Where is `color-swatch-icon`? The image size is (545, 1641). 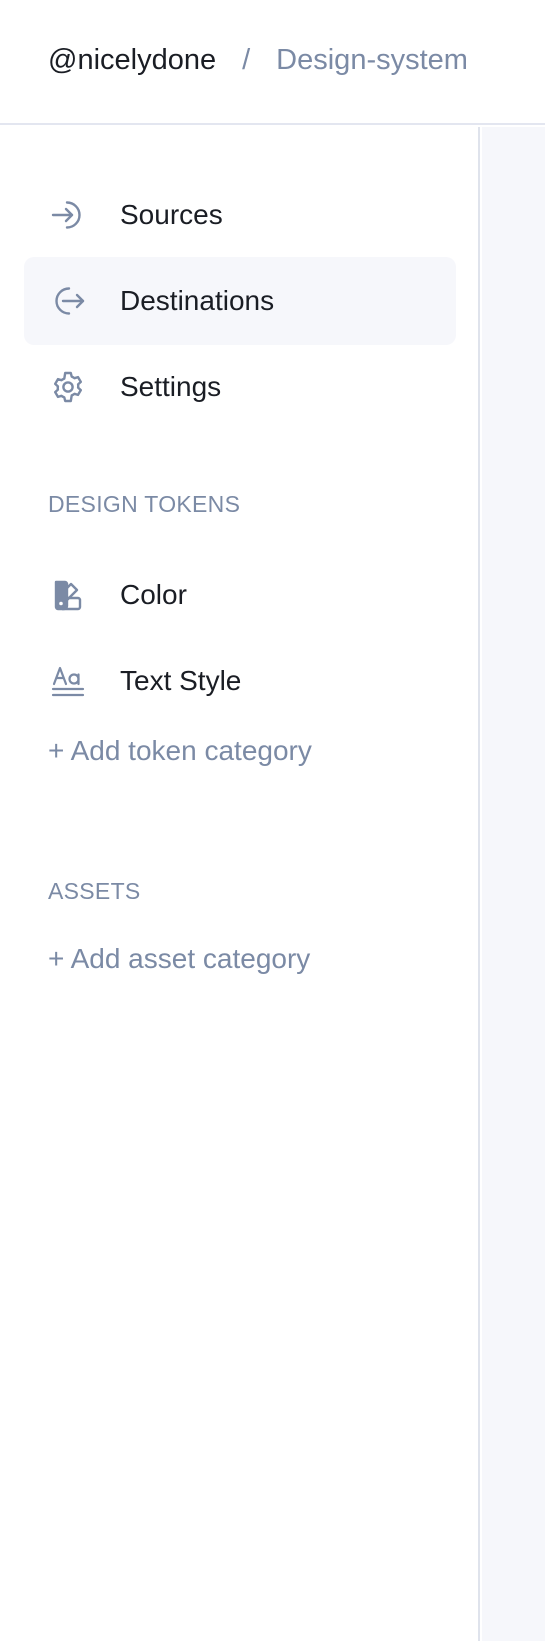
color-swatch-icon is located at coordinates (68, 595).